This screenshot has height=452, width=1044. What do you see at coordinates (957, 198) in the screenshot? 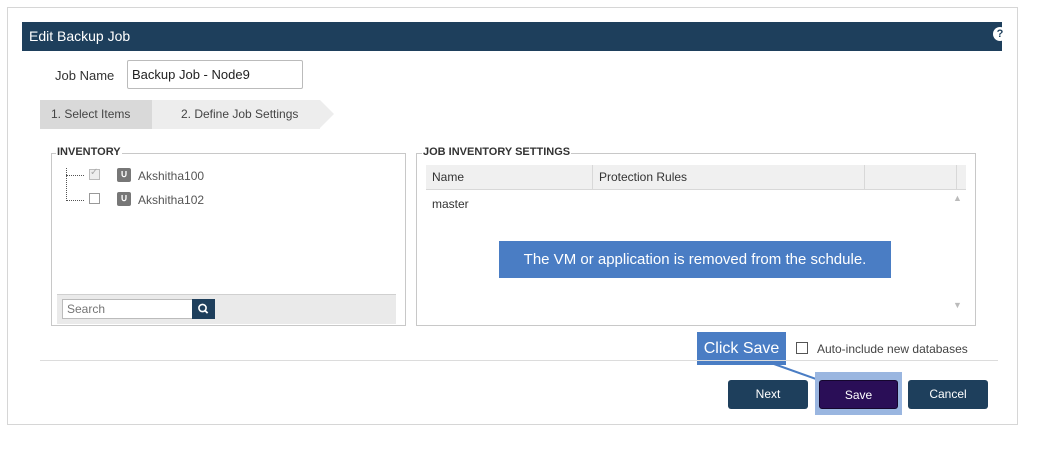
I see `scroll-up-icon: ▲` at bounding box center [957, 198].